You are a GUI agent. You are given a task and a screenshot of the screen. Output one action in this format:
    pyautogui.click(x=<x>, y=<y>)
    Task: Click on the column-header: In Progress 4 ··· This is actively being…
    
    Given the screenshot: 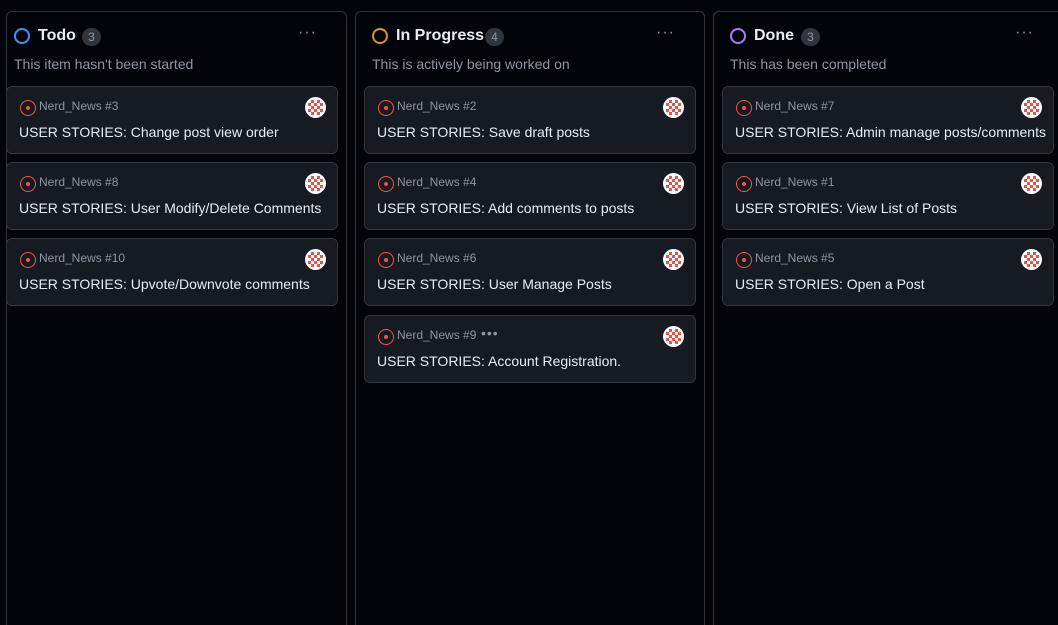 What is the action you would take?
    pyautogui.click(x=530, y=48)
    